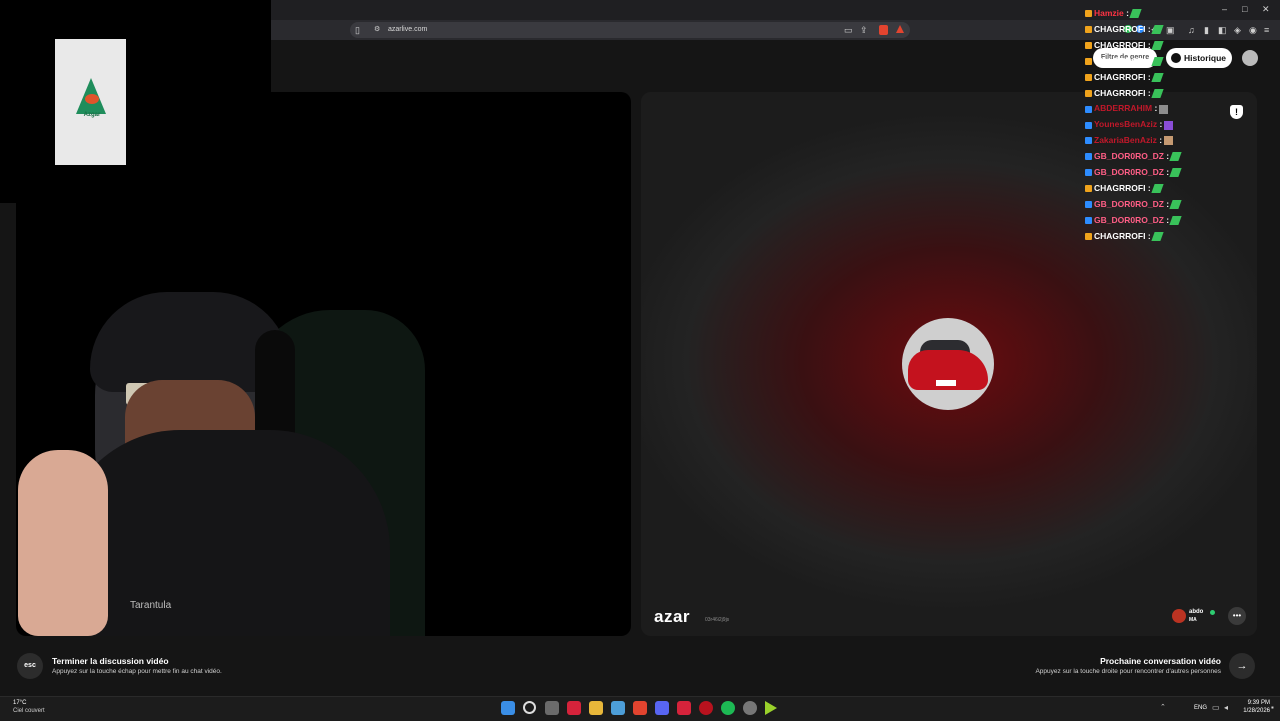 This screenshot has height=721, width=1280. Describe the element at coordinates (771, 708) in the screenshot. I see `streaming-app-icon` at that location.